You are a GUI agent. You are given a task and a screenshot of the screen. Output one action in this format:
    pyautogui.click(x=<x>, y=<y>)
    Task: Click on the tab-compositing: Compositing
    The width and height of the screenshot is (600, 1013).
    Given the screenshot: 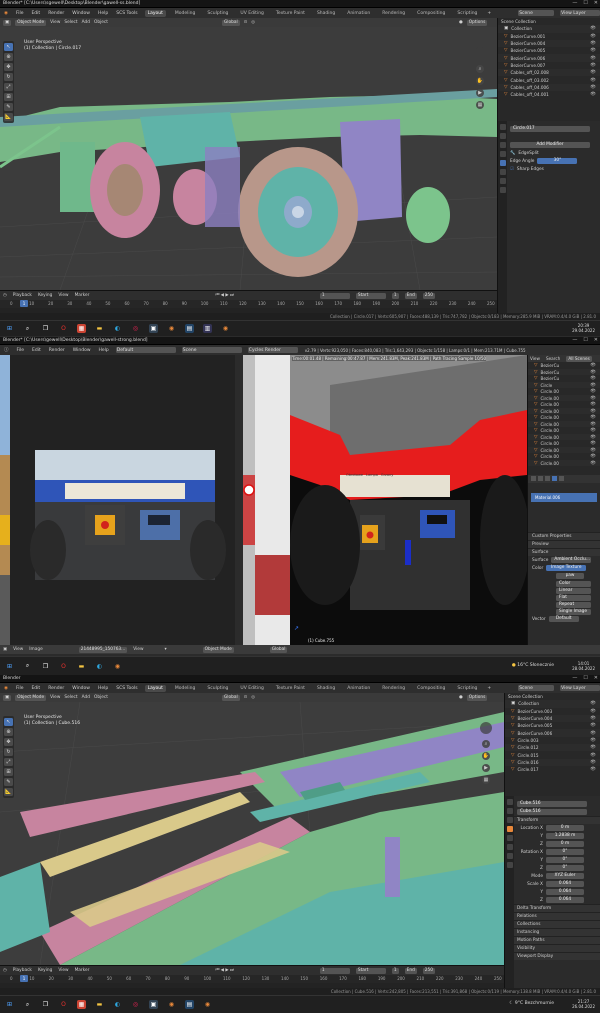 What is the action you would take?
    pyautogui.click(x=431, y=13)
    